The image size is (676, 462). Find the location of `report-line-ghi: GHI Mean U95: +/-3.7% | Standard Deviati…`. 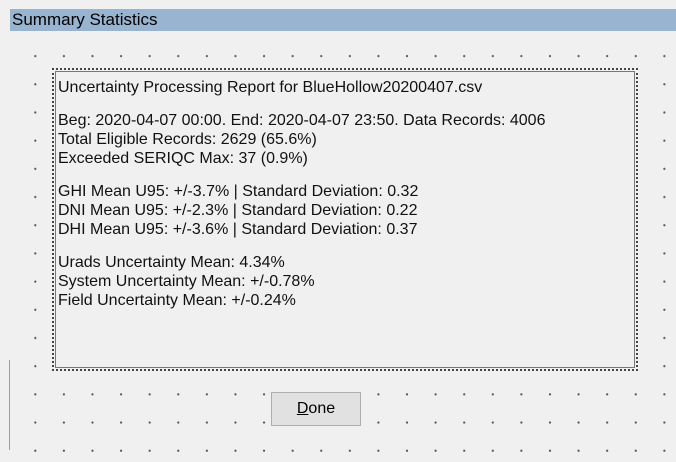

report-line-ghi: GHI Mean U95: +/-3.7% | Standard Deviati… is located at coordinates (238, 191).